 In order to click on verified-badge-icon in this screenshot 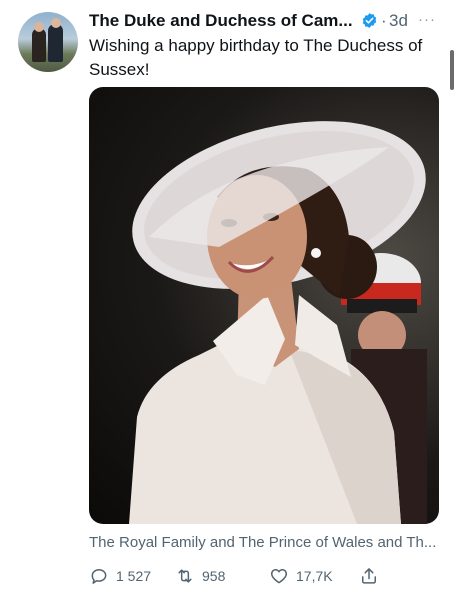, I will do `click(369, 20)`.